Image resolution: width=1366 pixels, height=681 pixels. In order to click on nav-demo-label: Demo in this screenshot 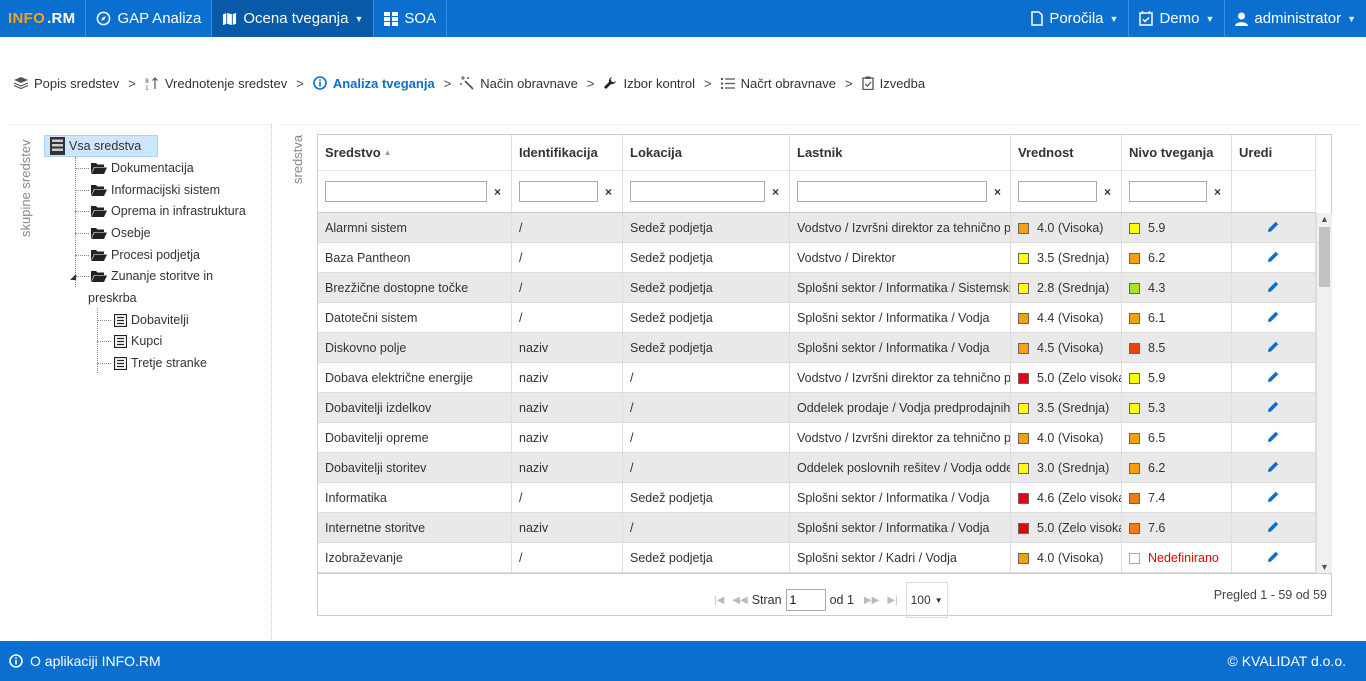, I will do `click(1179, 18)`.